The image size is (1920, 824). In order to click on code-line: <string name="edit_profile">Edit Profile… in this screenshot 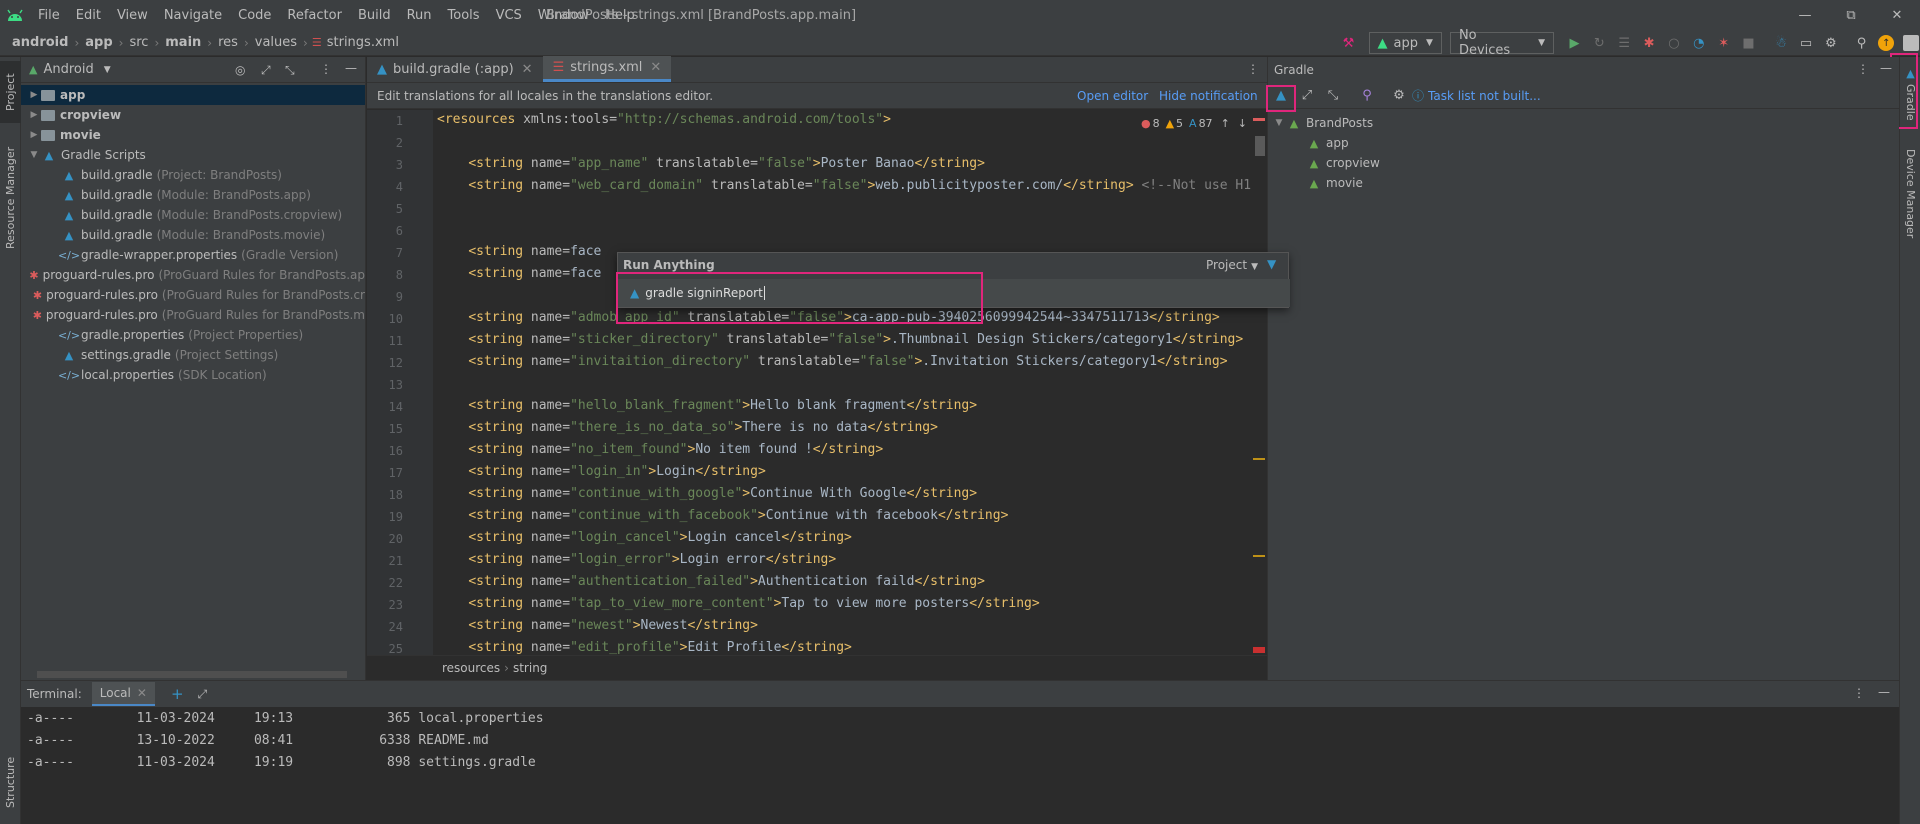, I will do `click(644, 647)`.